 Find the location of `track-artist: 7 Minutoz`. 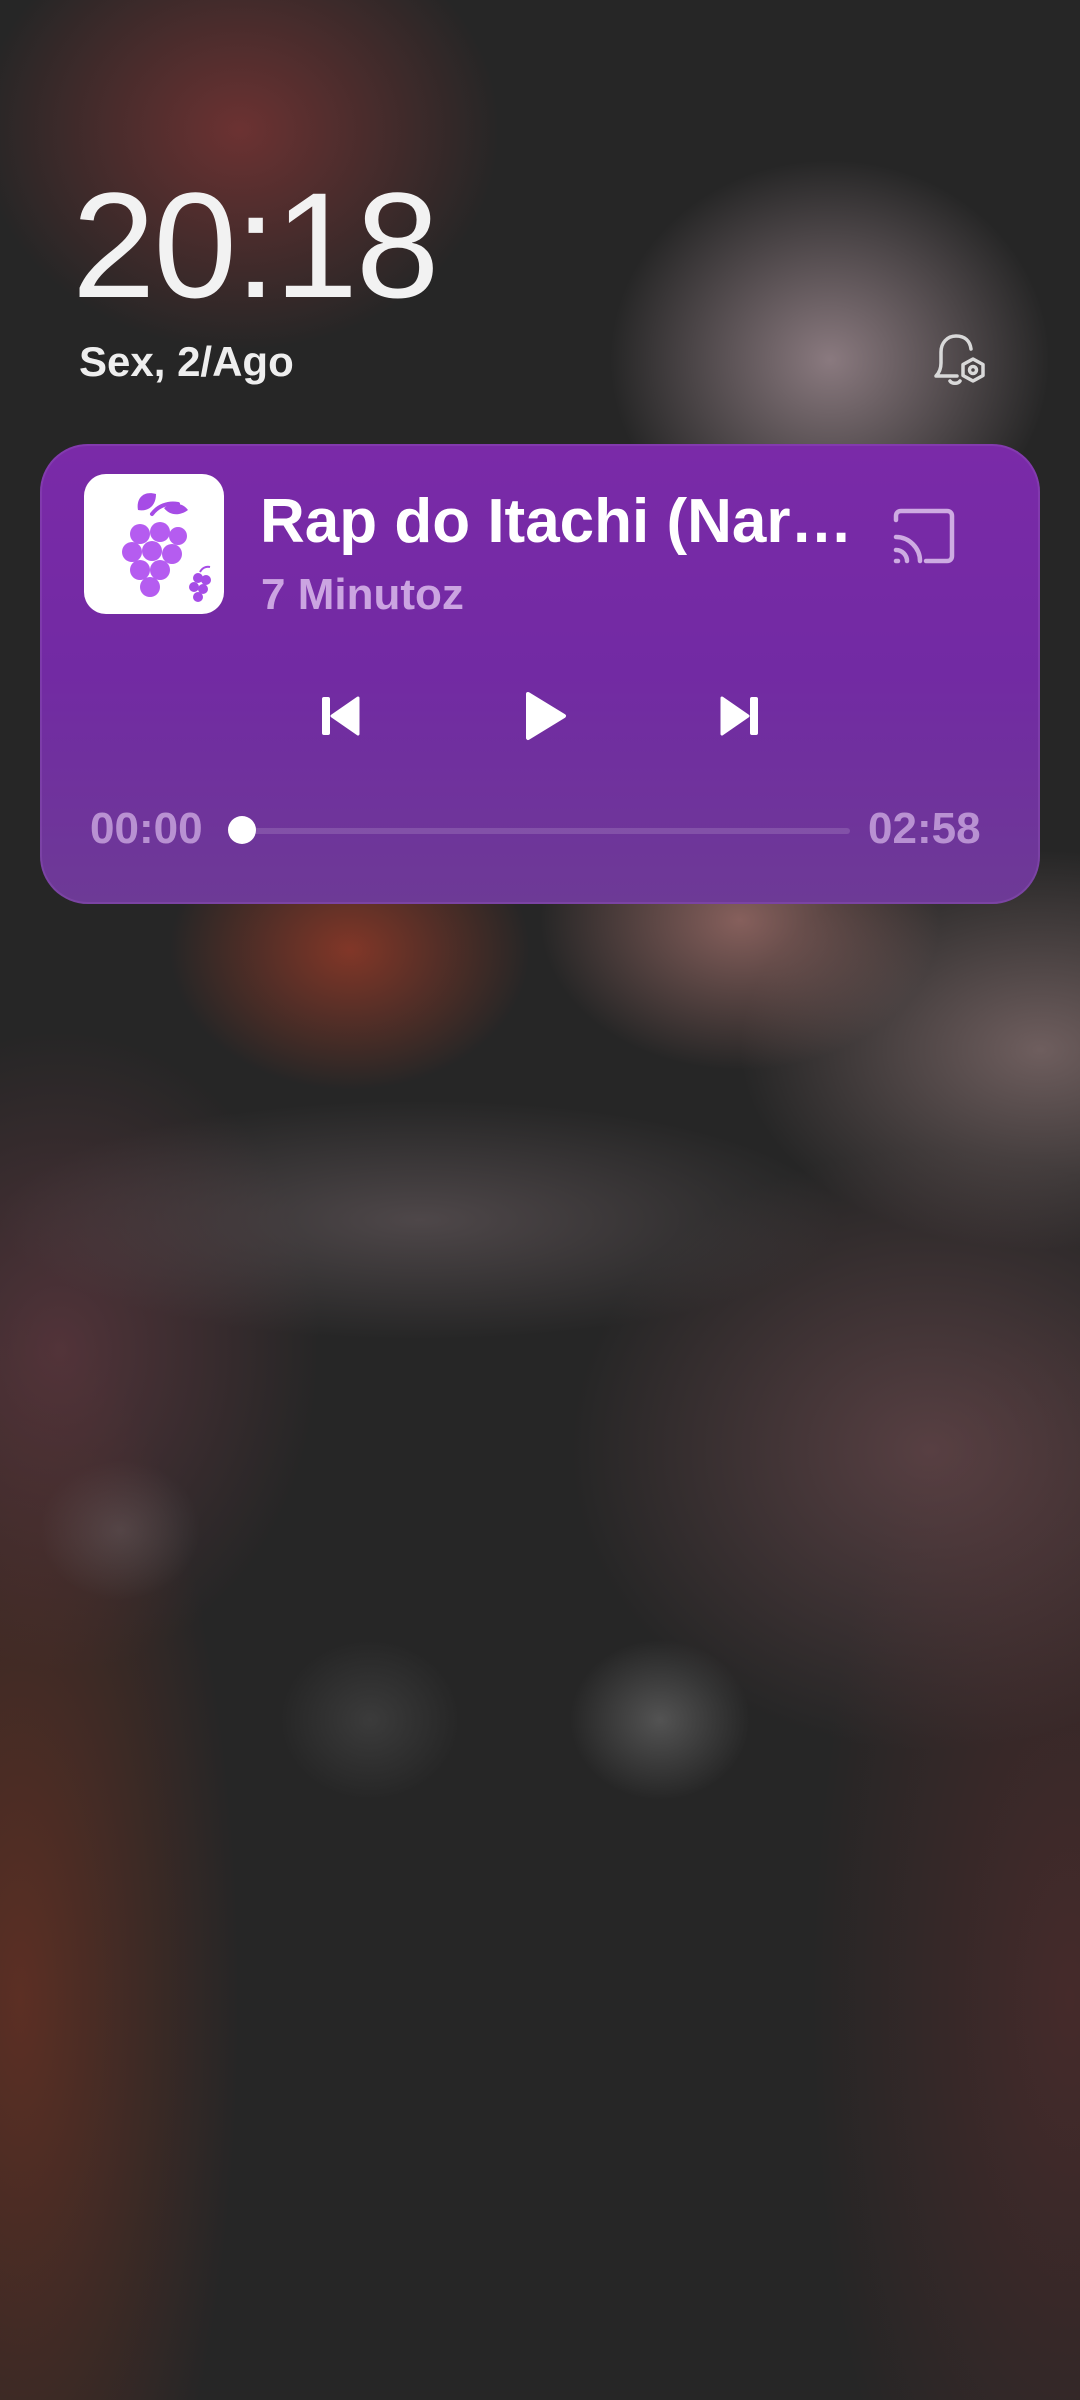

track-artist: 7 Minutoz is located at coordinates (362, 594).